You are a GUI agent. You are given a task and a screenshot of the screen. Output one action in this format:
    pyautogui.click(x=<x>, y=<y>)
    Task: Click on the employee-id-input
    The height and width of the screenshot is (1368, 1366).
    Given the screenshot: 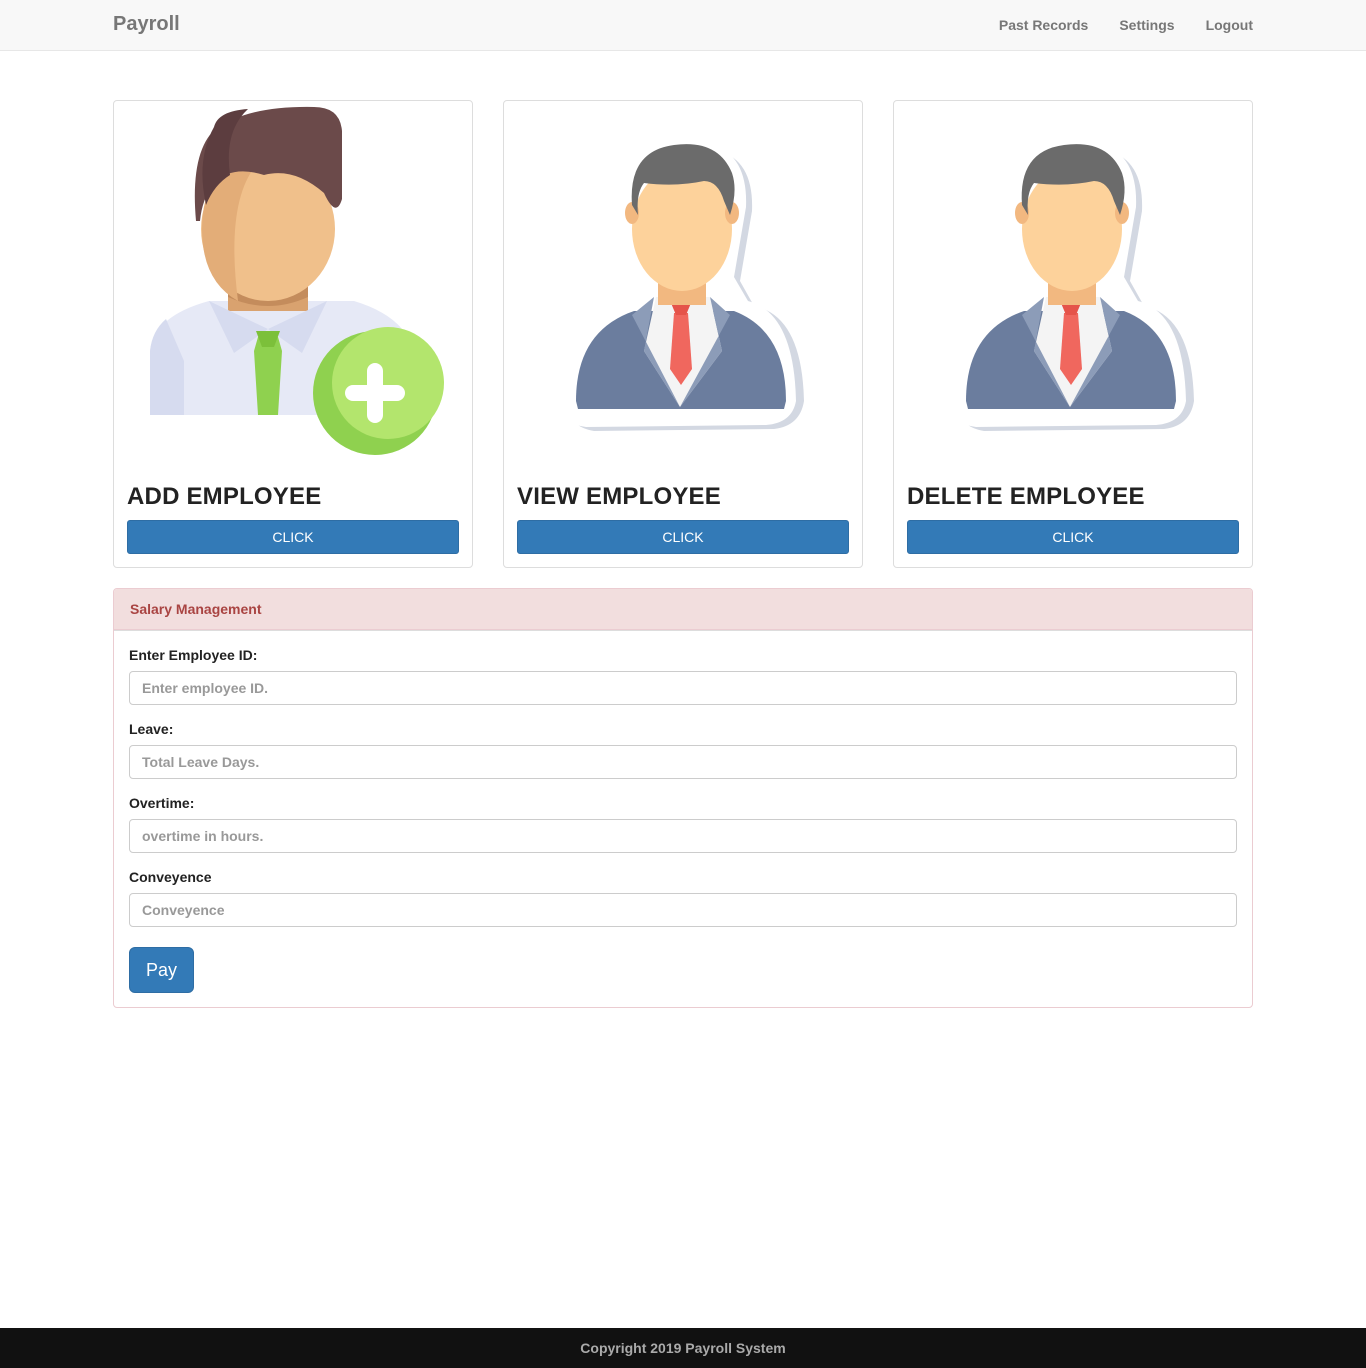 What is the action you would take?
    pyautogui.click(x=683, y=688)
    